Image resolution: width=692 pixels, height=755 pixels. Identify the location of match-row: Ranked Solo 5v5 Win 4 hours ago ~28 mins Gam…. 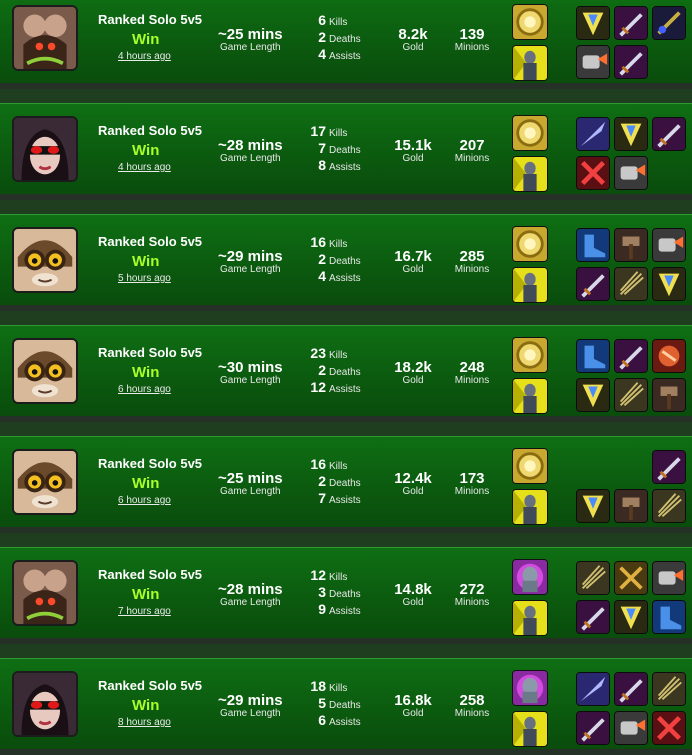
(346, 151).